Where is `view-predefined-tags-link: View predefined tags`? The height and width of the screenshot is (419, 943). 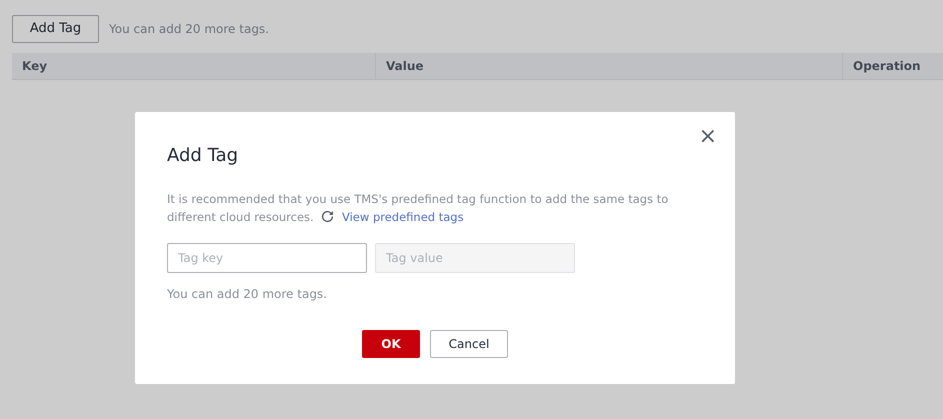 view-predefined-tags-link: View predefined tags is located at coordinates (403, 217).